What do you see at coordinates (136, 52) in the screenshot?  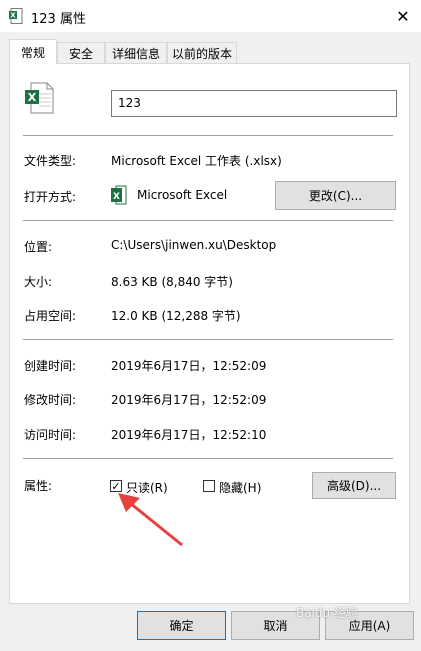 I see `tab-details: 详细信息` at bounding box center [136, 52].